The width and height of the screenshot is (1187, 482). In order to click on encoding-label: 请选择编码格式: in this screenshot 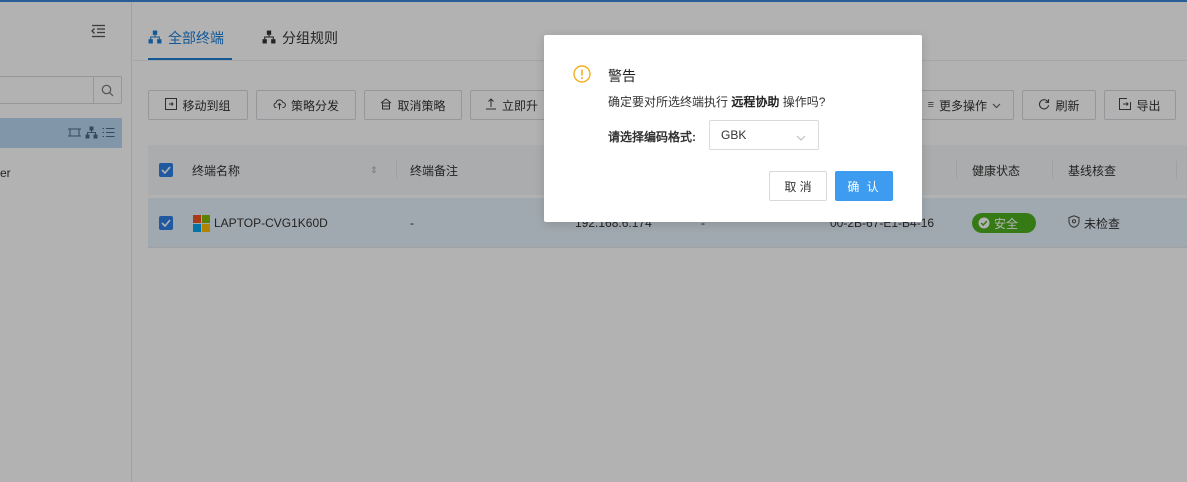, I will do `click(652, 137)`.